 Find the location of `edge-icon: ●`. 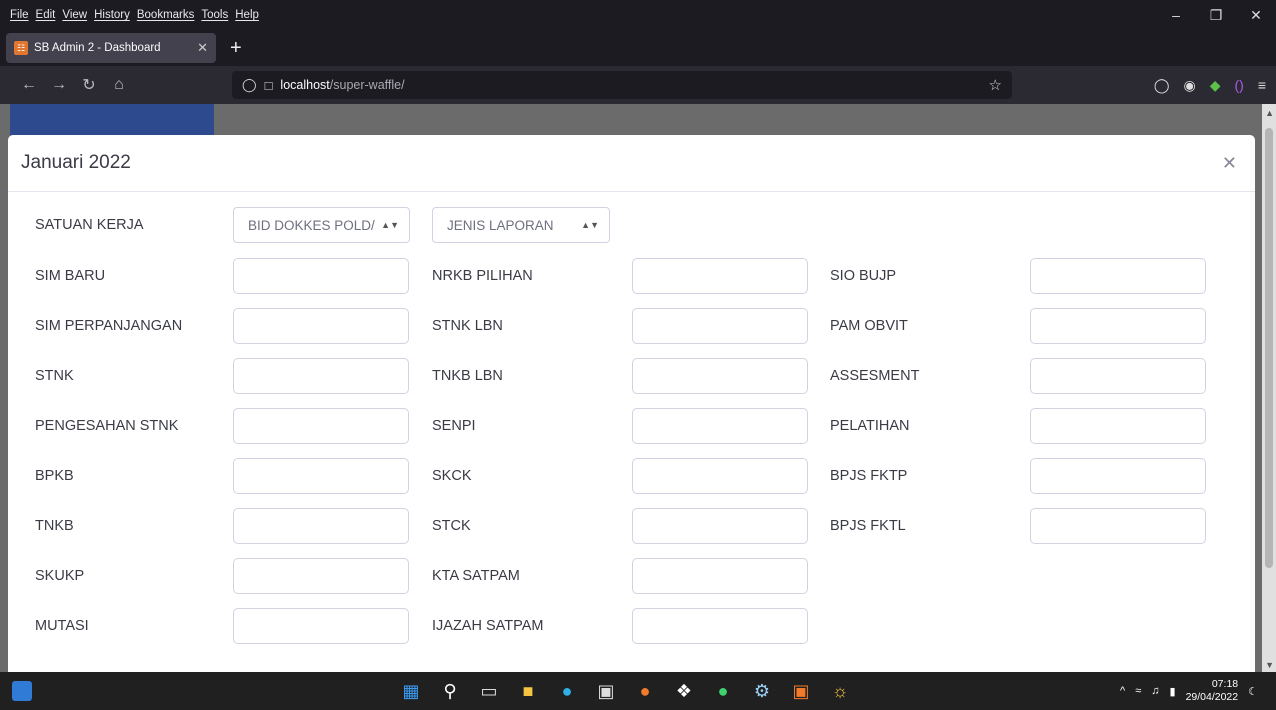

edge-icon: ● is located at coordinates (567, 691).